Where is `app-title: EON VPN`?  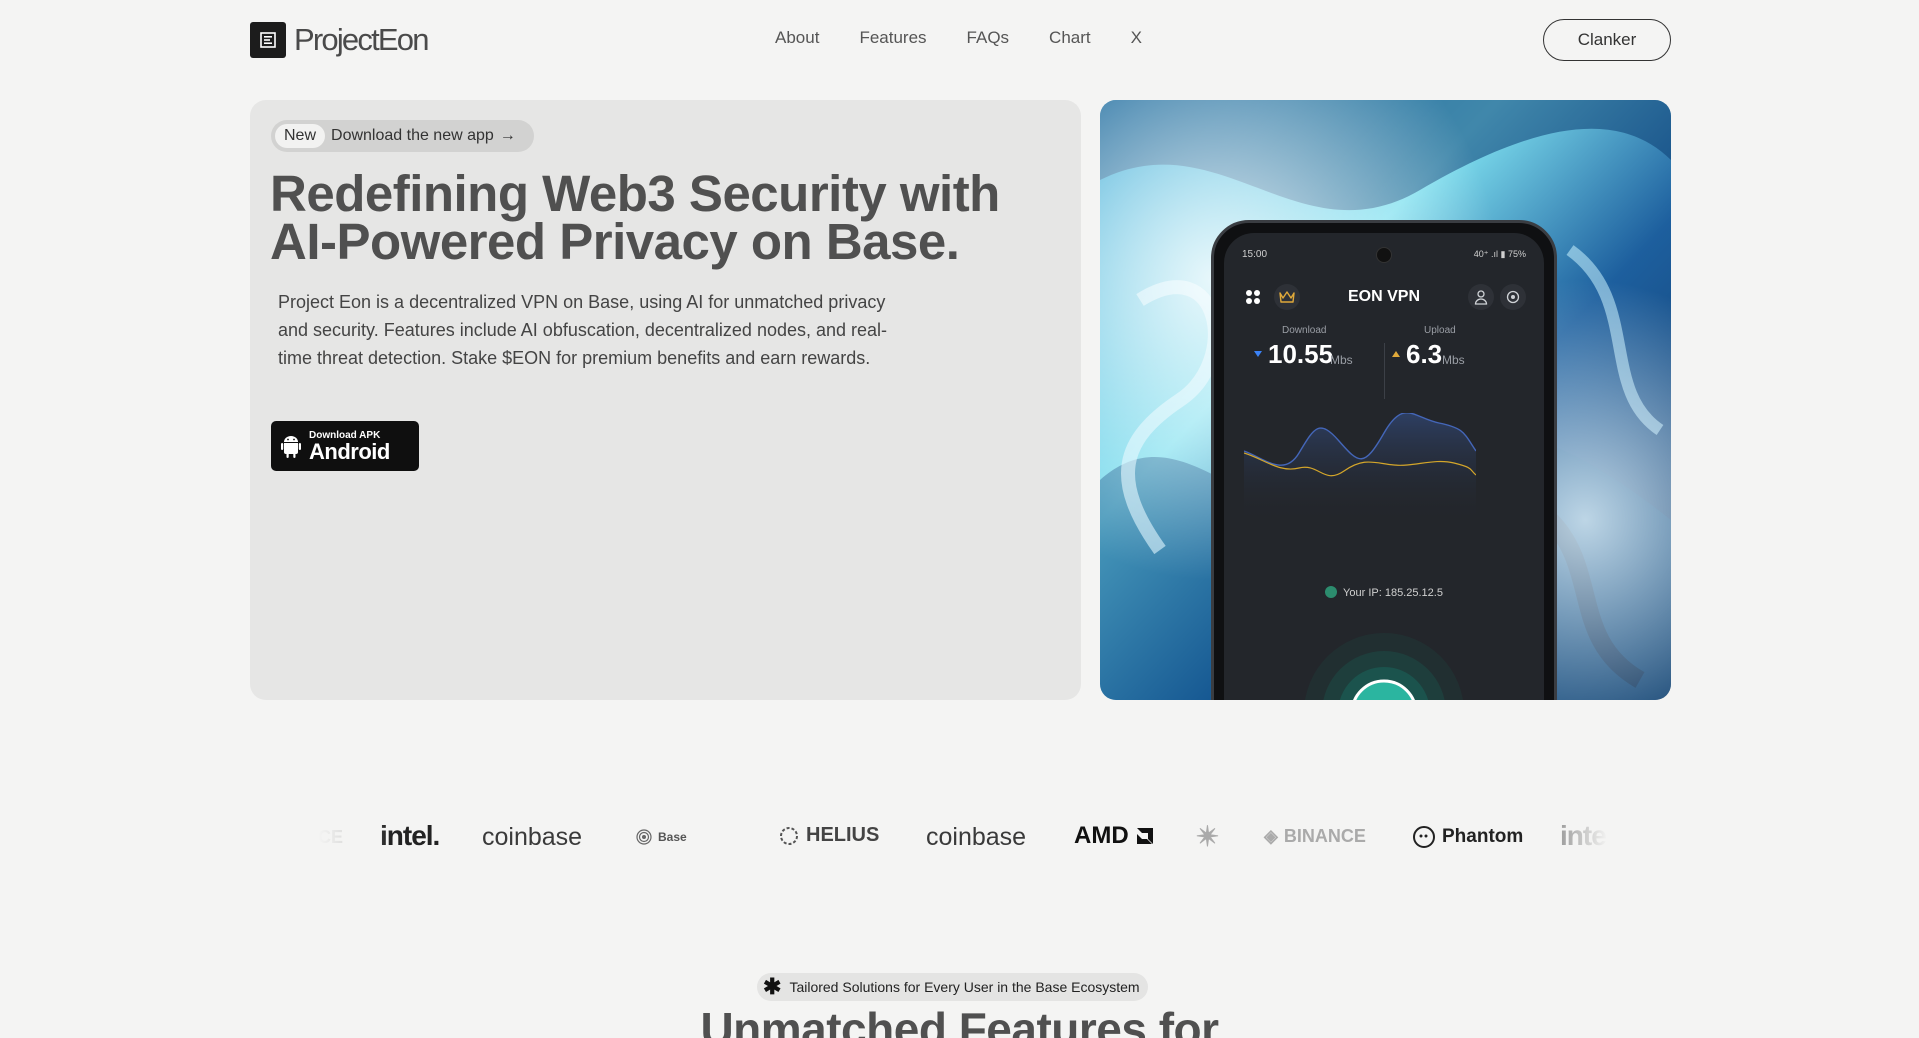
app-title: EON VPN is located at coordinates (1383, 296).